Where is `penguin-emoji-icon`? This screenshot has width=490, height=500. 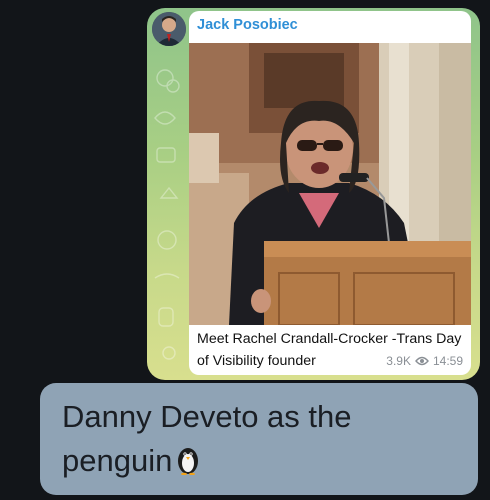
penguin-emoji-icon is located at coordinates (188, 461).